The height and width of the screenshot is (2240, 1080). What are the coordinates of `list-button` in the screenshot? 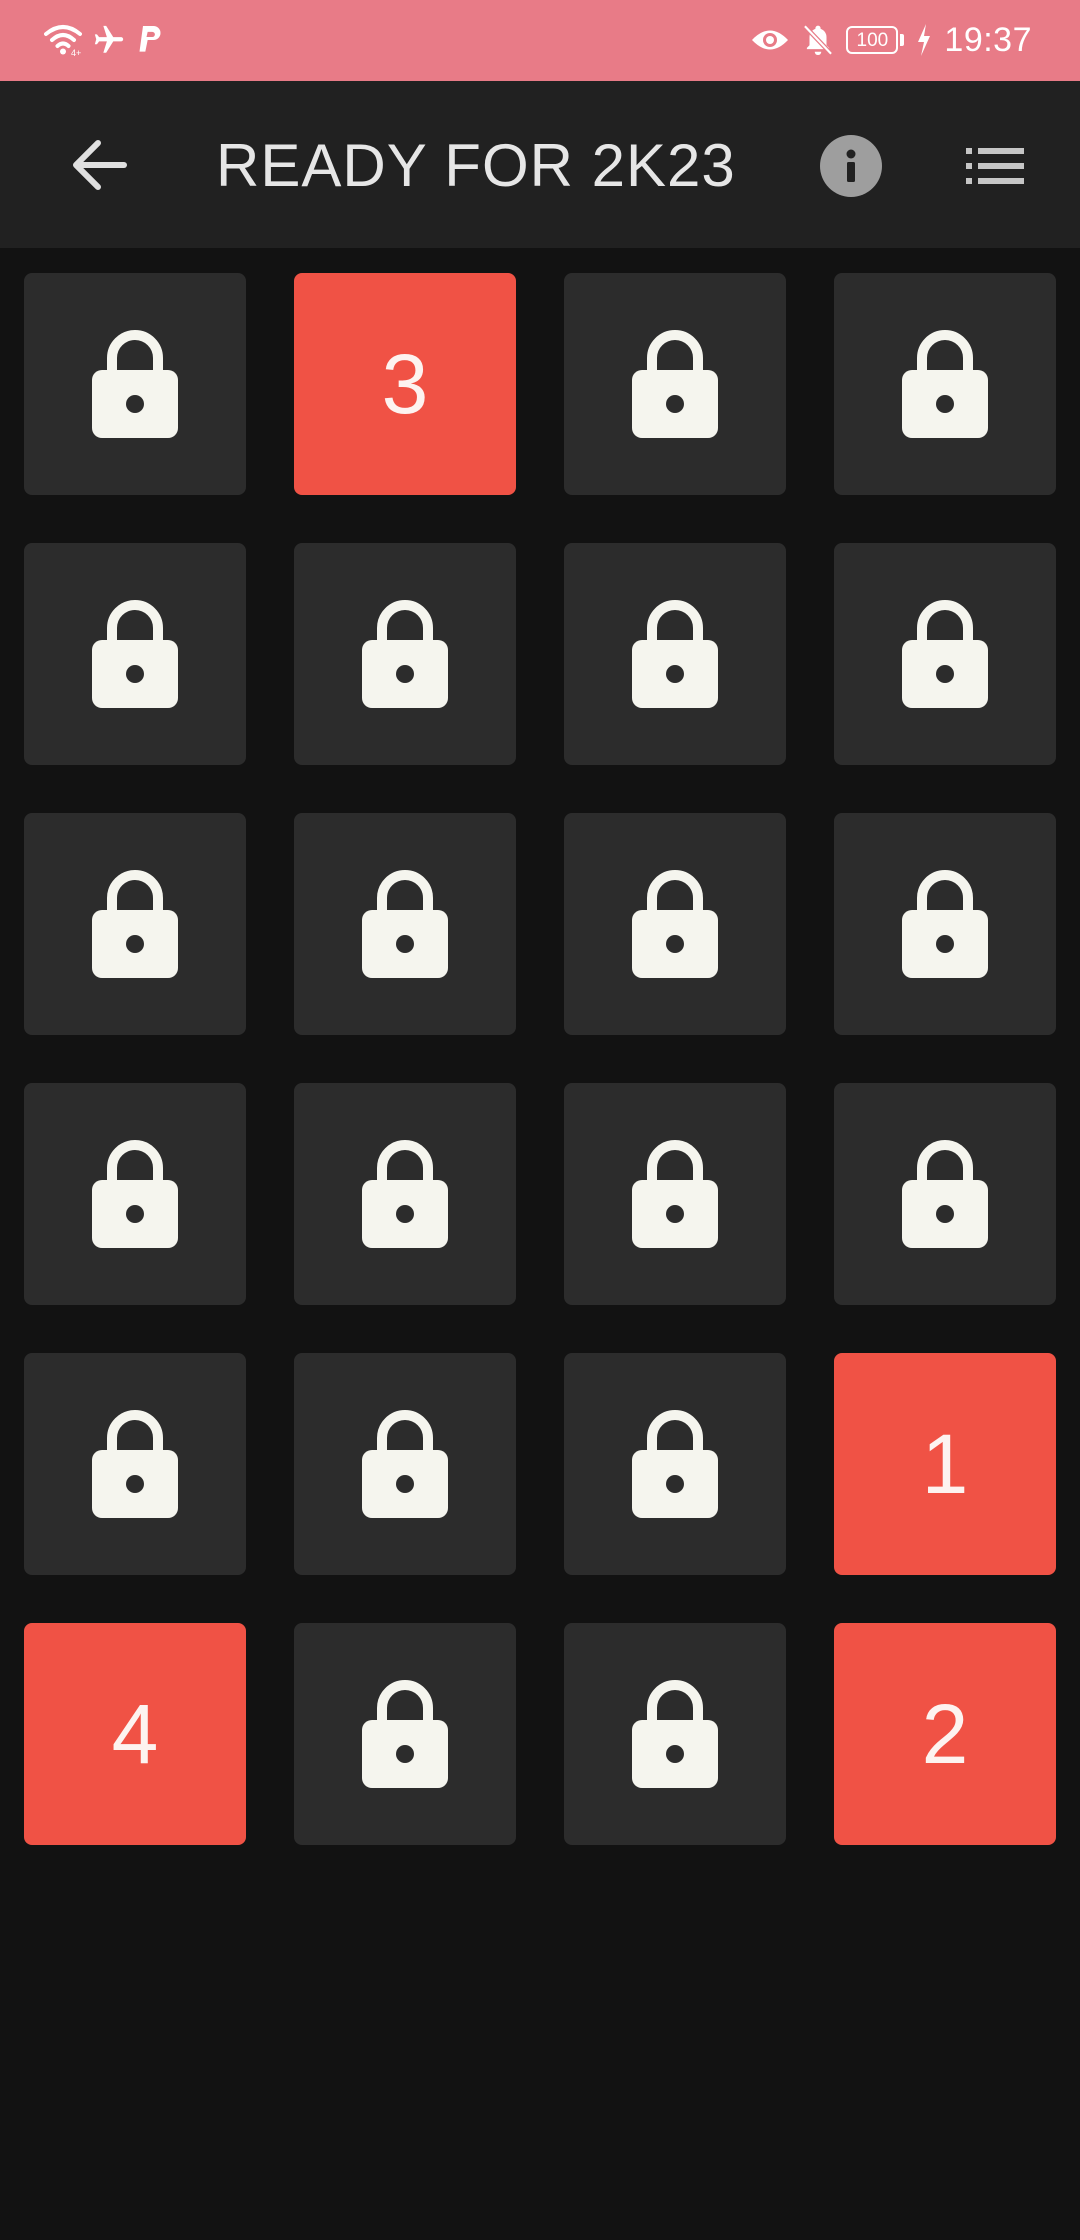 It's located at (995, 166).